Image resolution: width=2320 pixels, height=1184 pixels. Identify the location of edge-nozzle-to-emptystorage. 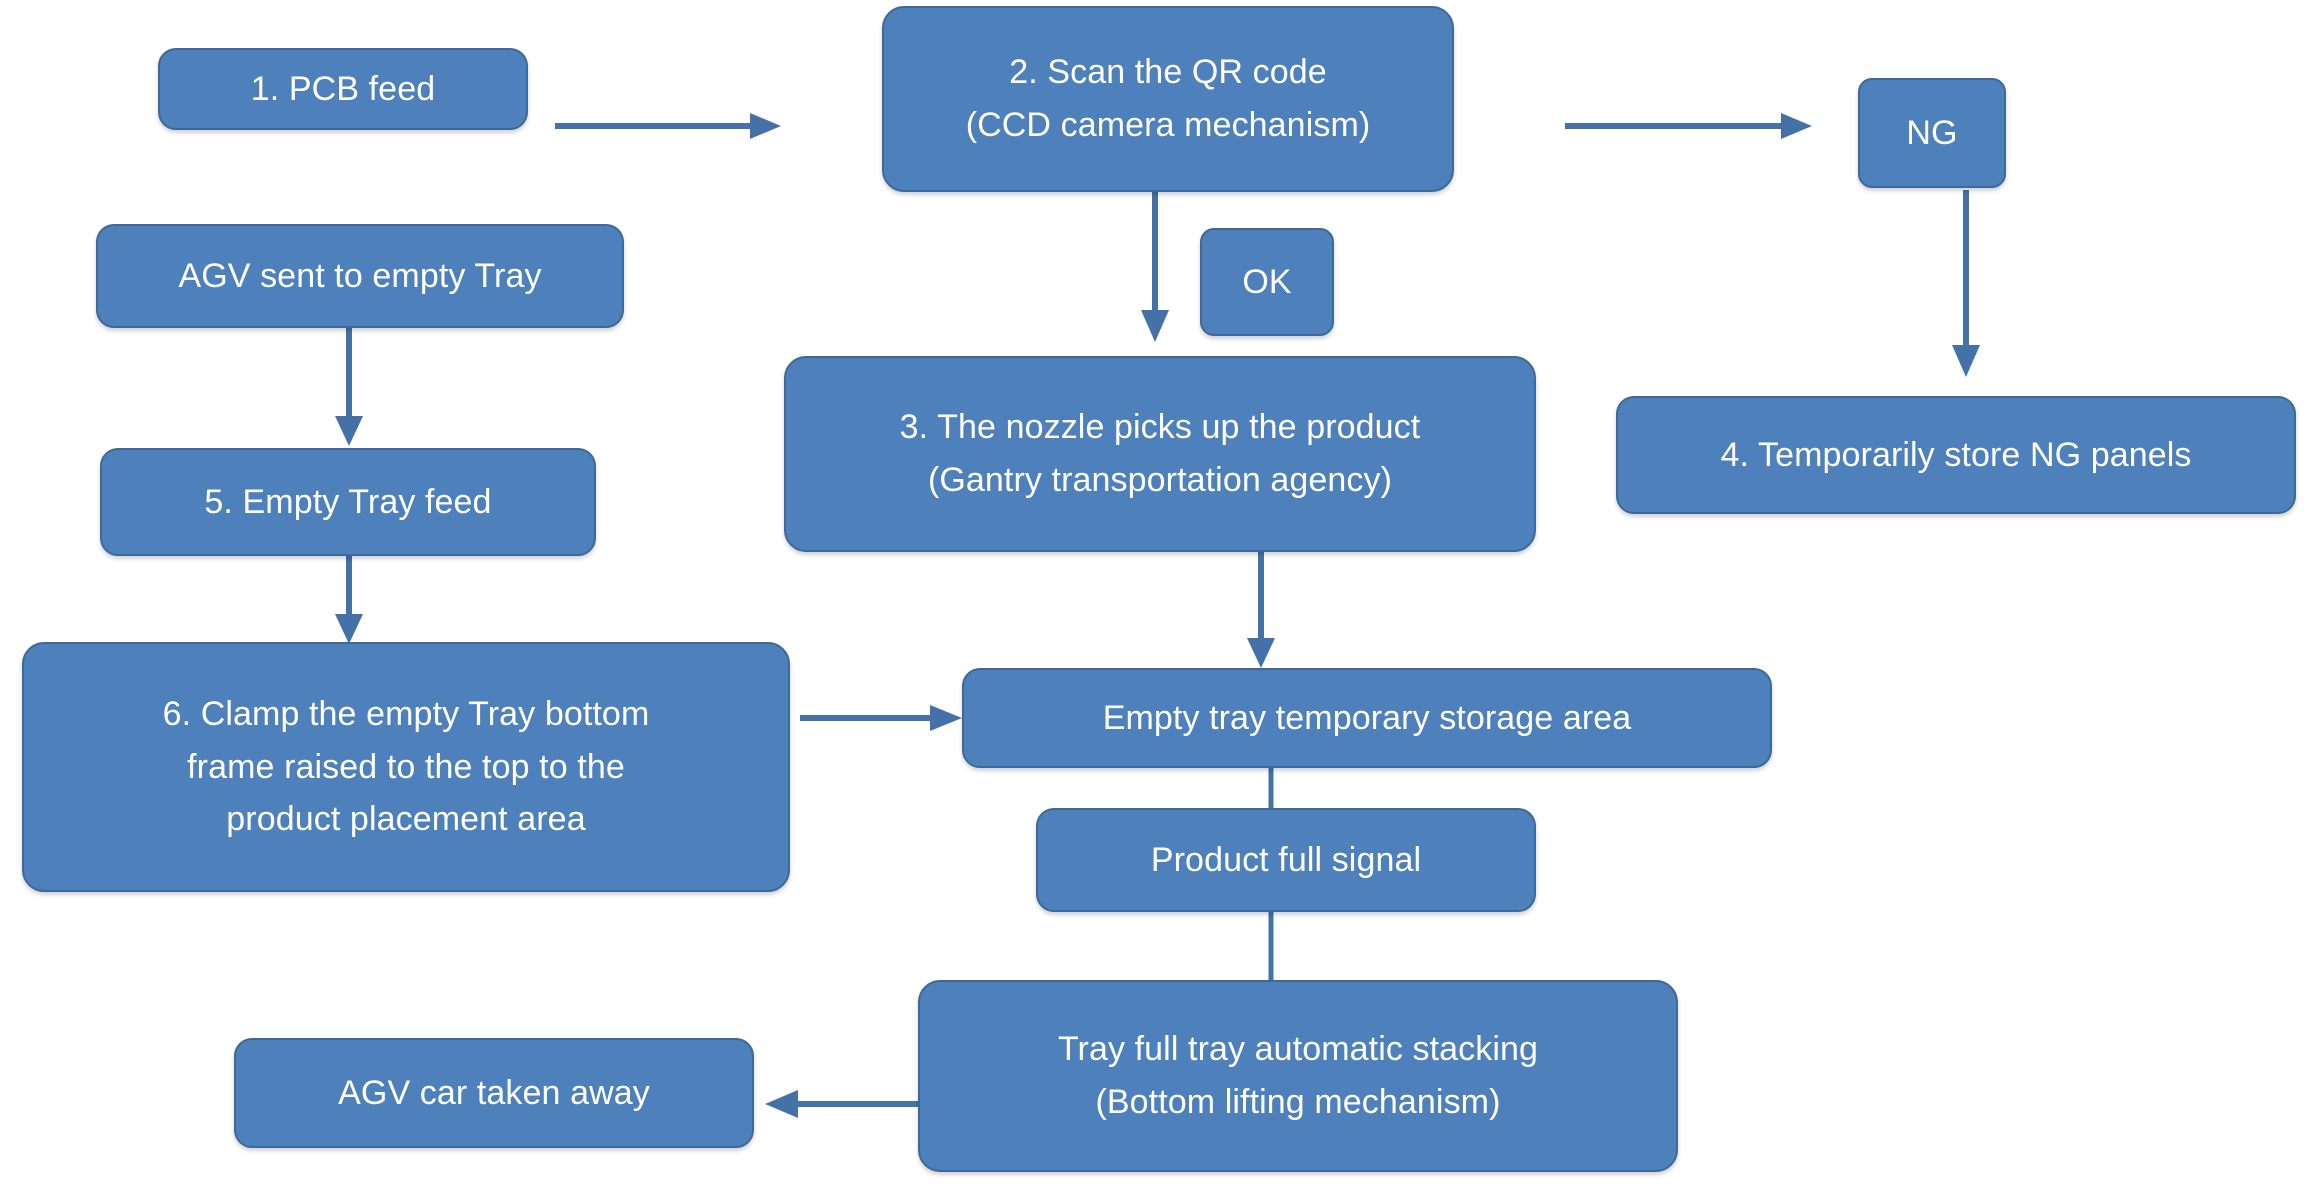
(1261, 610).